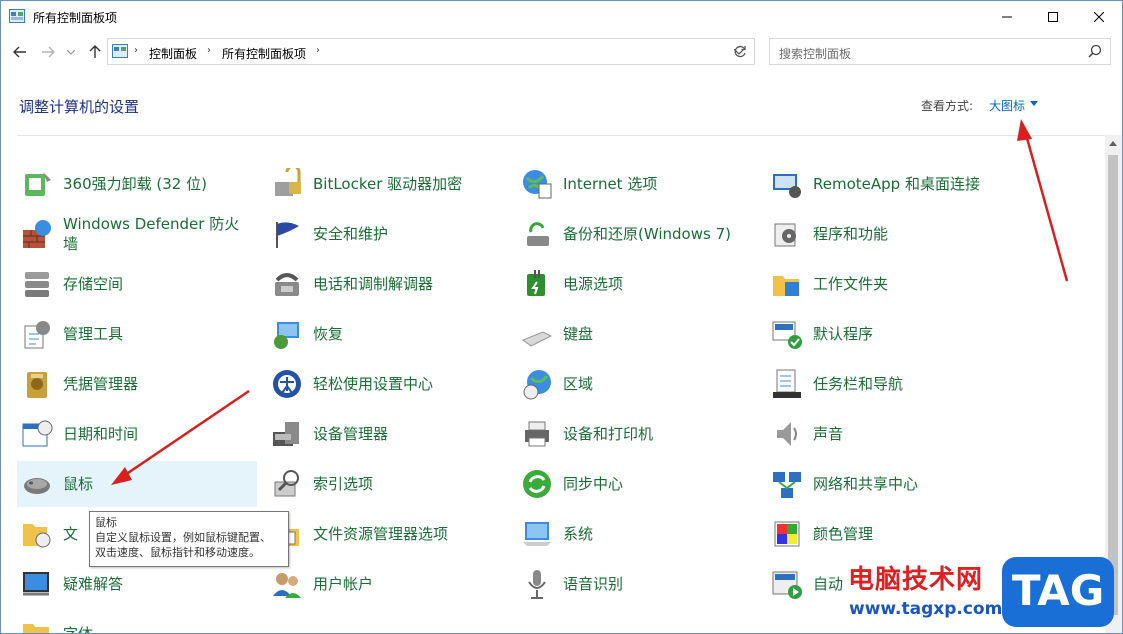 This screenshot has height=634, width=1123. I want to click on uninstall-icon, so click(38, 184).